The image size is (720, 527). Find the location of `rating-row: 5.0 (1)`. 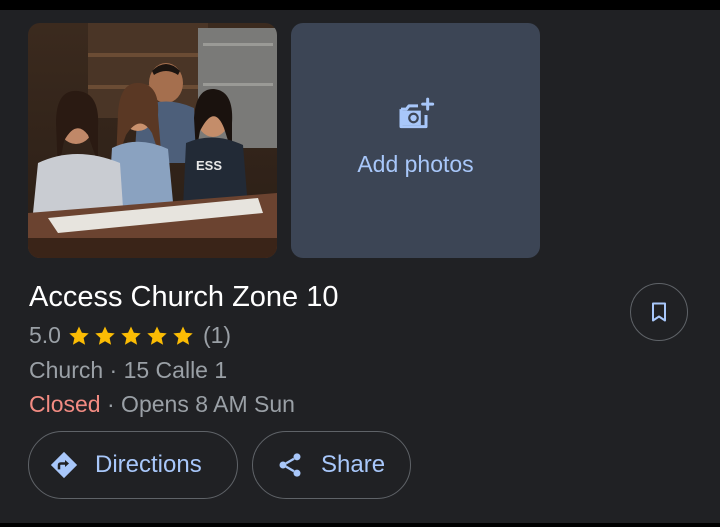

rating-row: 5.0 (1) is located at coordinates (130, 335).